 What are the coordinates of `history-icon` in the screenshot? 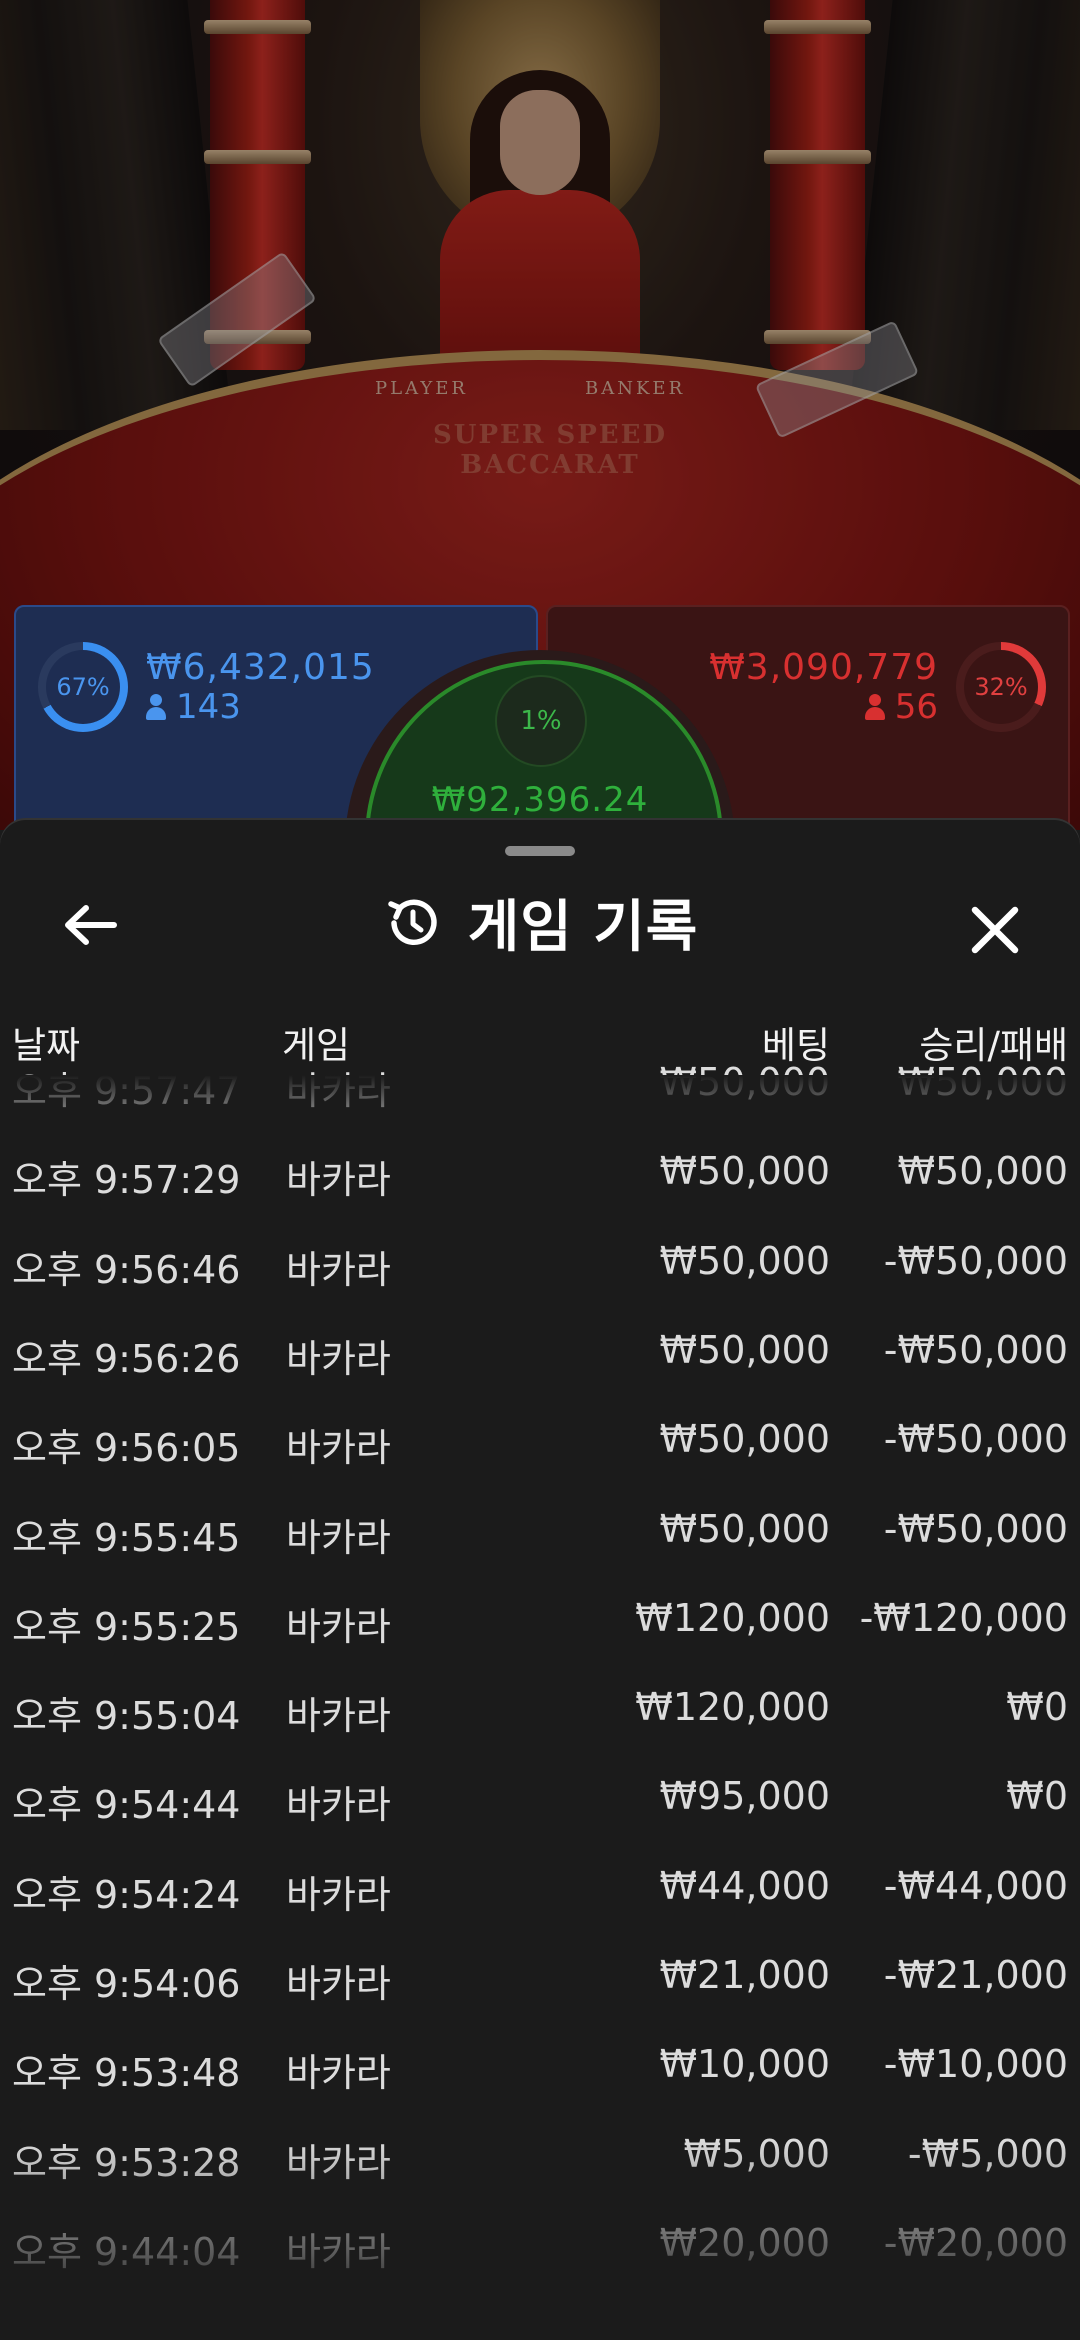 It's located at (412, 922).